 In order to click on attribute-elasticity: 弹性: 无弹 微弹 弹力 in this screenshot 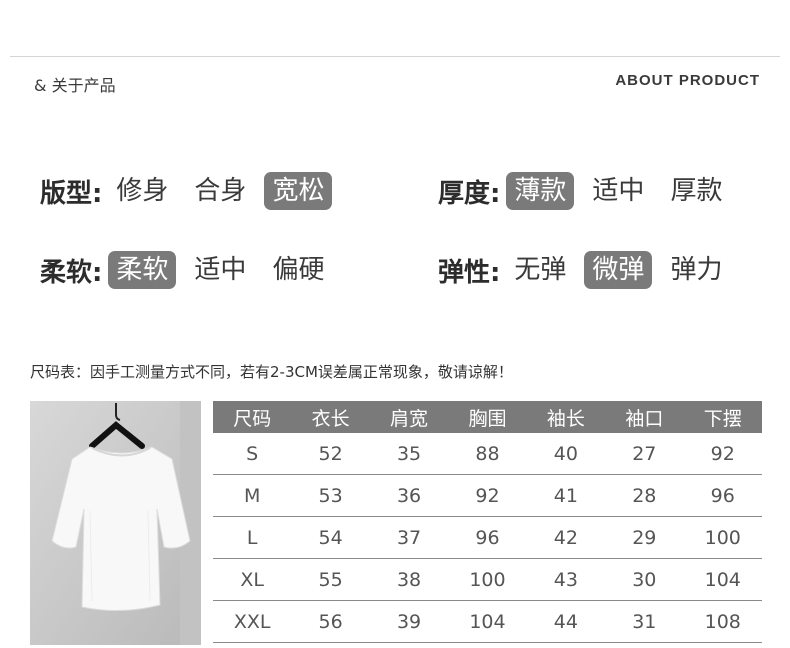, I will do `click(589, 270)`.